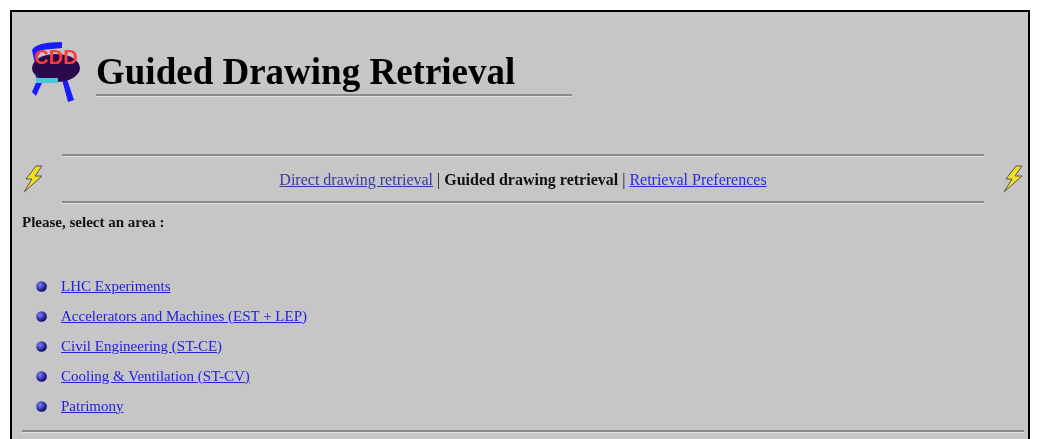 Image resolution: width=1039 pixels, height=439 pixels. What do you see at coordinates (184, 316) in the screenshot?
I see `area-link: Accelerators and Machines (EST + LEP)` at bounding box center [184, 316].